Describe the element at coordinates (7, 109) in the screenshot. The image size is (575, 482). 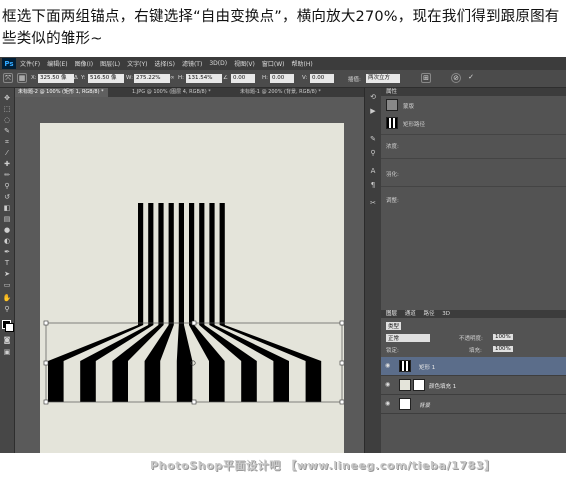
I see `marquee-tool-icon: ⬚` at that location.